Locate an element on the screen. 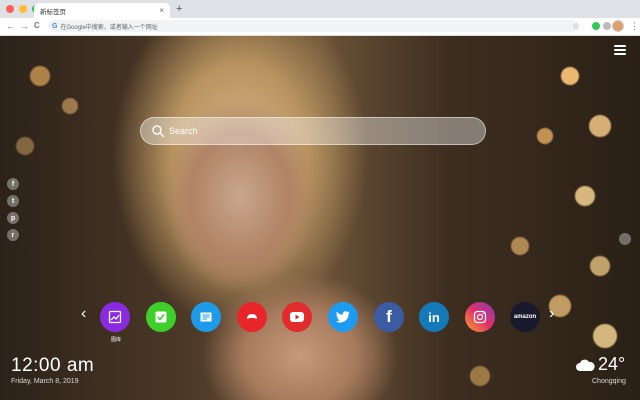  bookmark-star-icon: ☆ is located at coordinates (576, 26).